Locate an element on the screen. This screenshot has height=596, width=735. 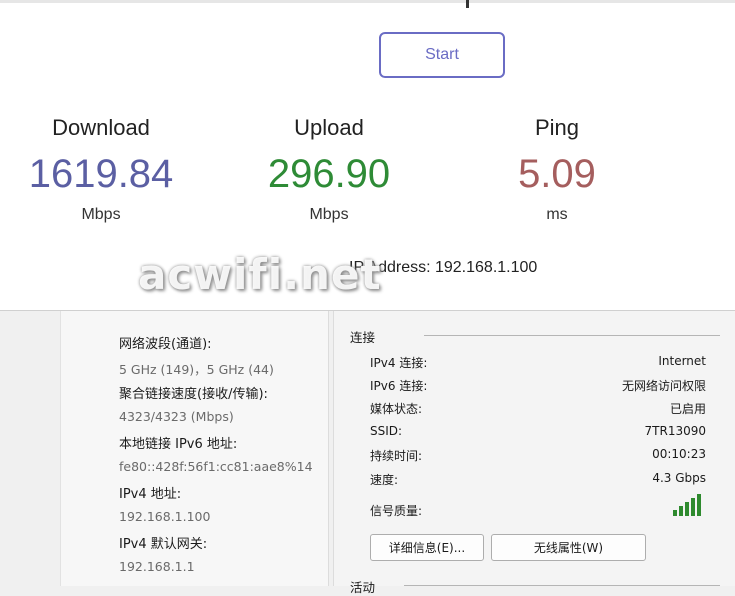
ping-value: 5.09 is located at coordinates (557, 174).